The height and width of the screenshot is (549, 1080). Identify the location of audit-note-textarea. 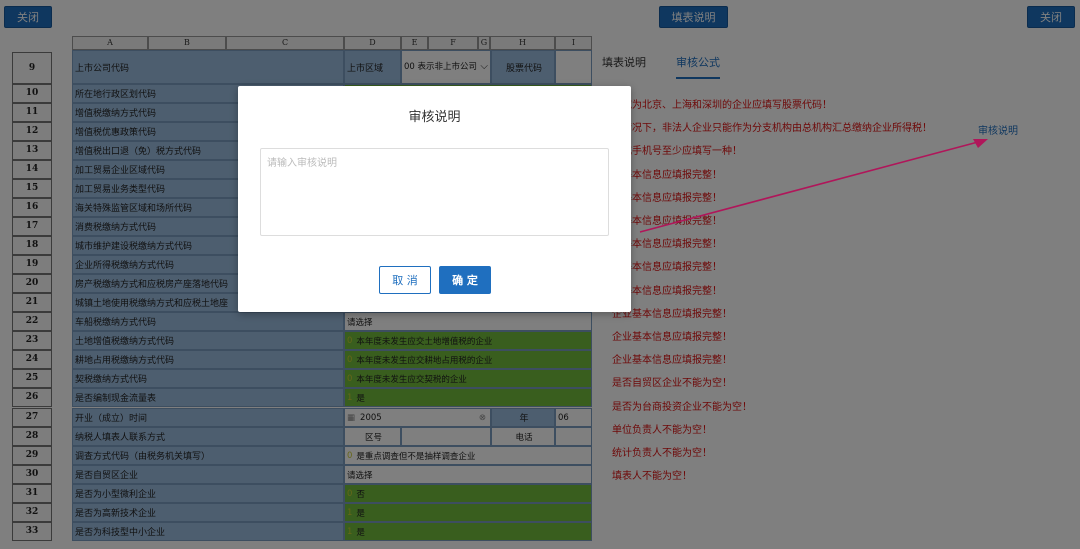
(434, 192).